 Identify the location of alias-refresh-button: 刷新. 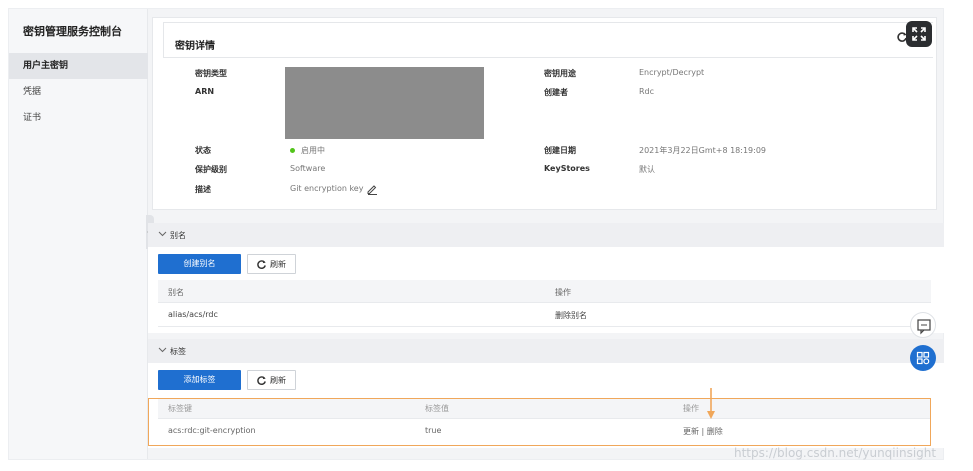
(271, 264).